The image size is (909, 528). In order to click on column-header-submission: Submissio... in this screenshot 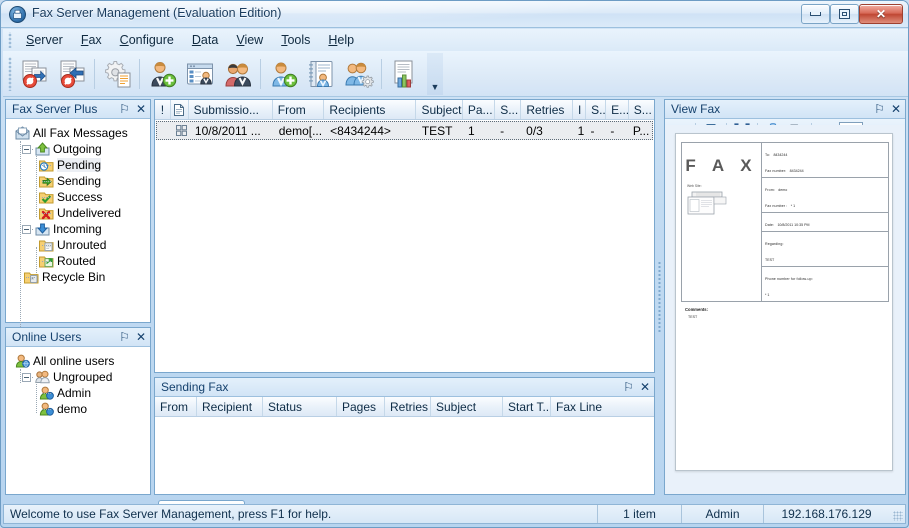, I will do `click(231, 109)`.